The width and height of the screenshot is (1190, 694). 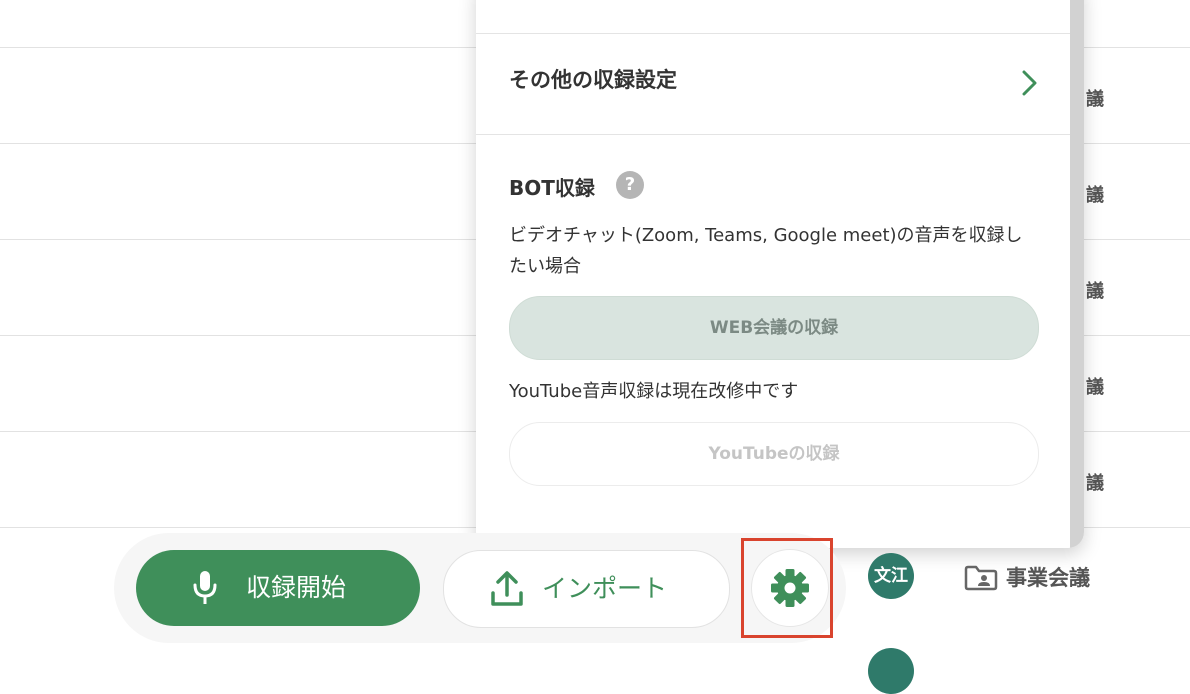 What do you see at coordinates (981, 578) in the screenshot?
I see `folder-icon` at bounding box center [981, 578].